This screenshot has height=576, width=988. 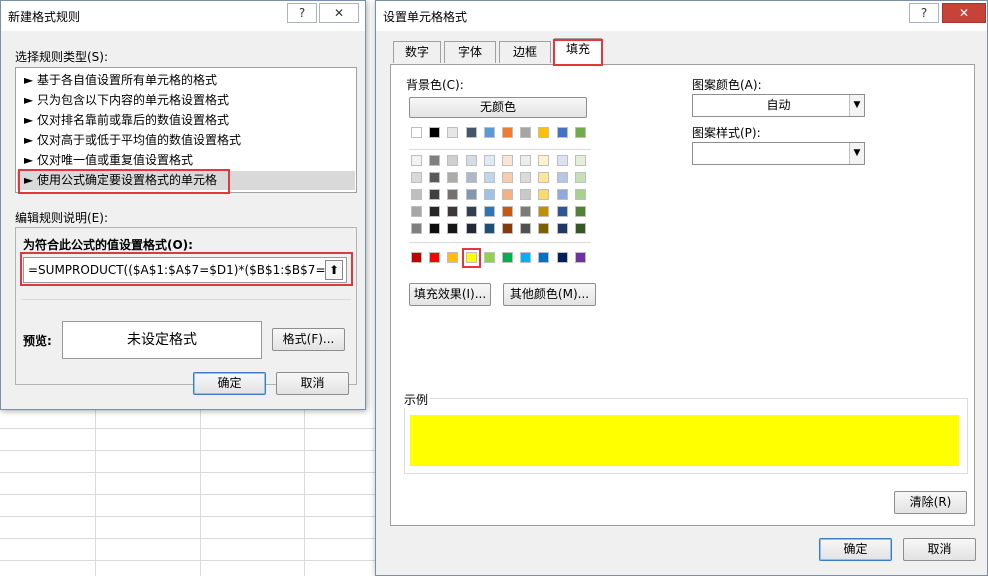 I want to click on pattern-style-select: ▼, so click(x=778, y=153).